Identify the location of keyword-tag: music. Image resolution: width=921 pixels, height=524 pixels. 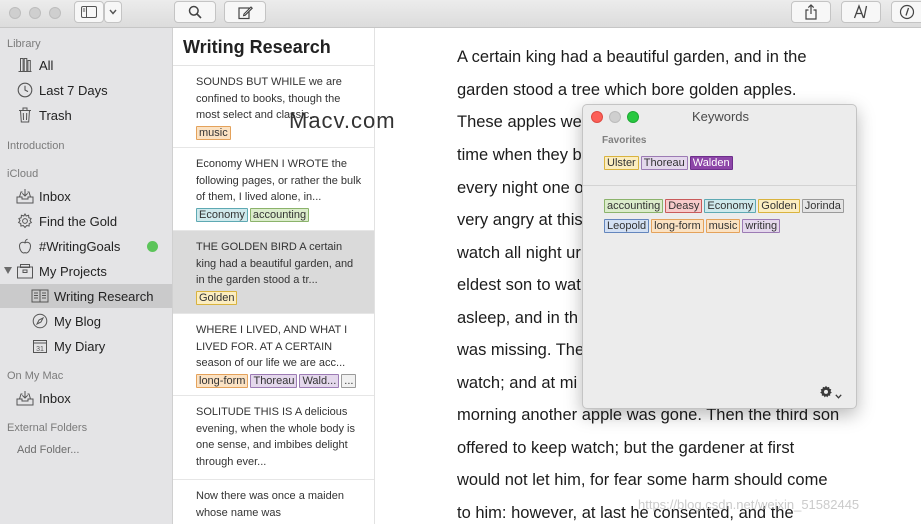
(723, 226).